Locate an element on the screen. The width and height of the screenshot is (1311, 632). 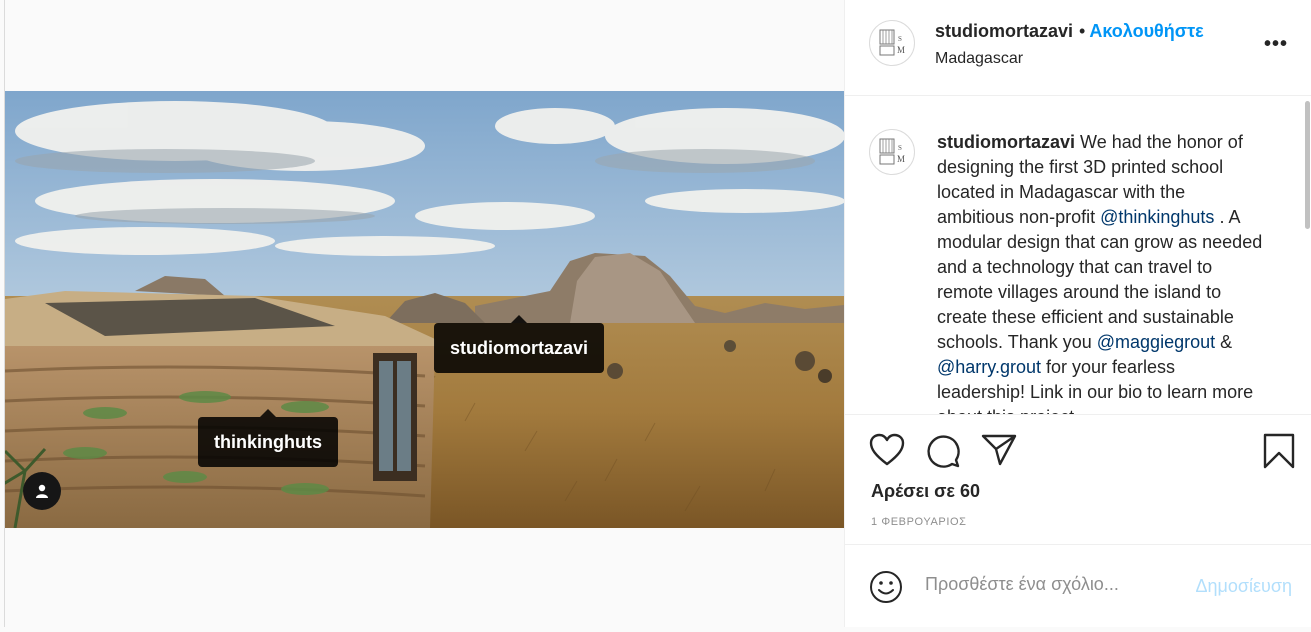
caption-text-3: & is located at coordinates (1224, 342).